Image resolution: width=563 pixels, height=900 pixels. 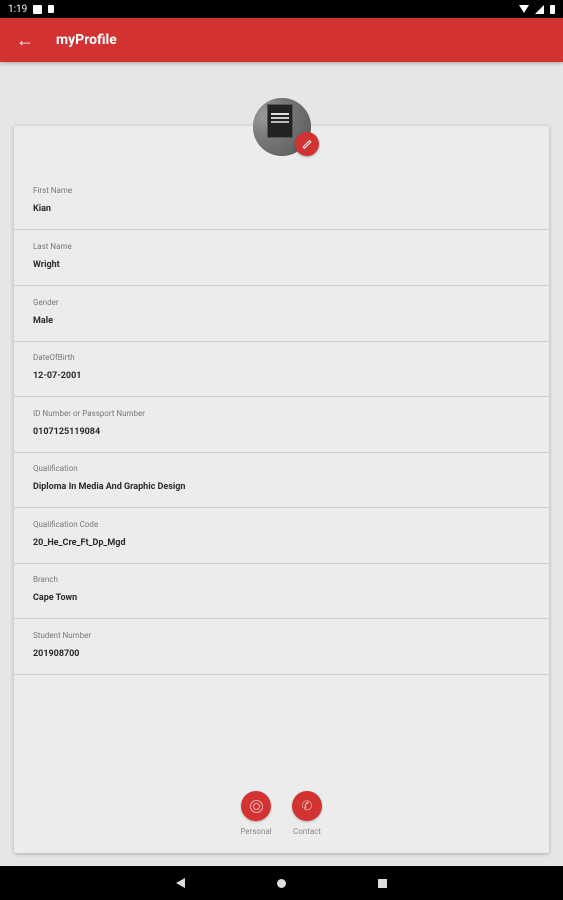 I want to click on back-button: ←, so click(x=25, y=40).